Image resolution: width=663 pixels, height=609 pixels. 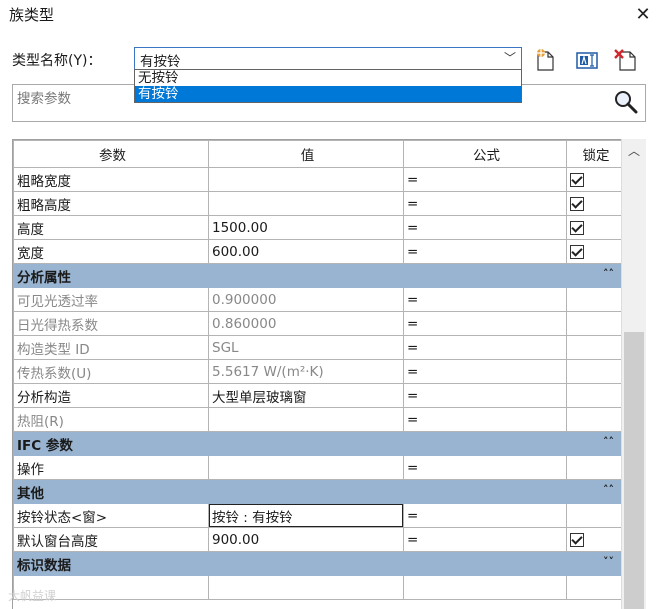 I want to click on delete-type-icon, so click(x=625, y=60).